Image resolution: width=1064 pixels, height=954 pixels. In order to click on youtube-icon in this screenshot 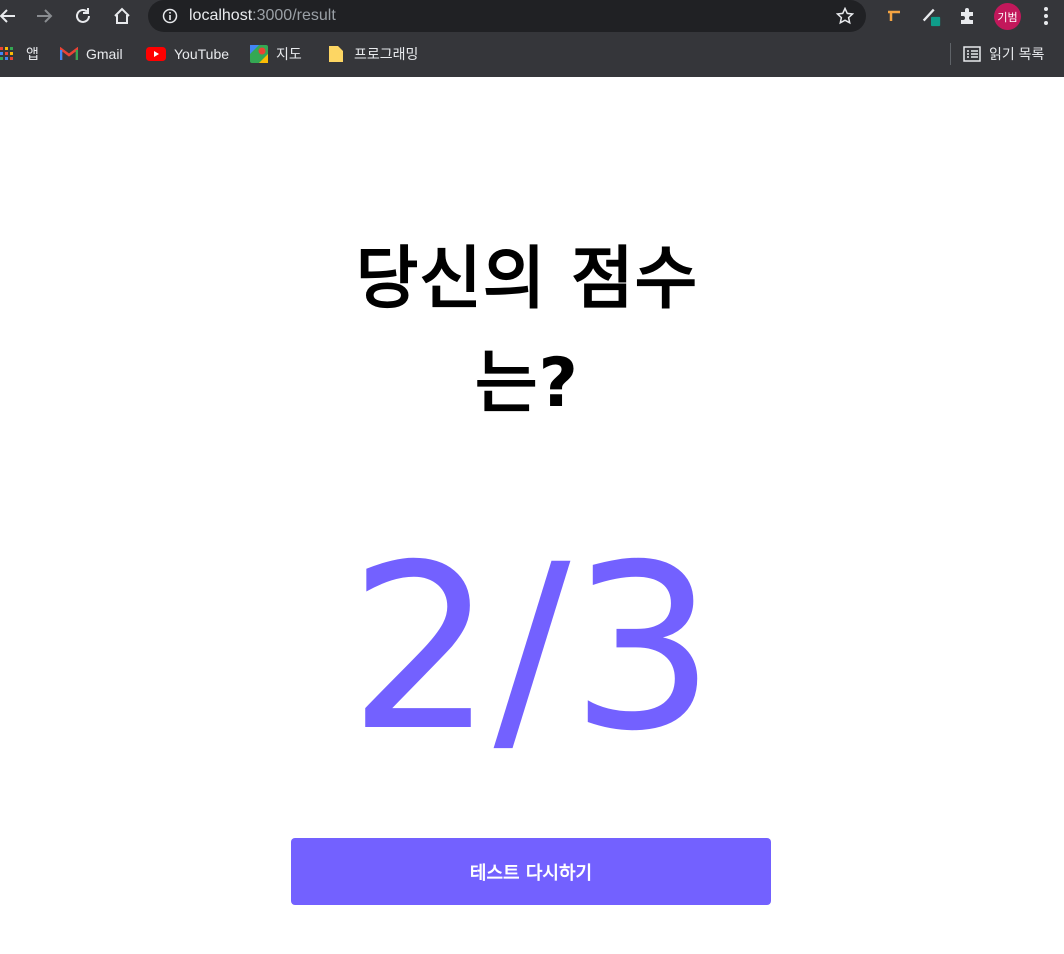, I will do `click(156, 54)`.